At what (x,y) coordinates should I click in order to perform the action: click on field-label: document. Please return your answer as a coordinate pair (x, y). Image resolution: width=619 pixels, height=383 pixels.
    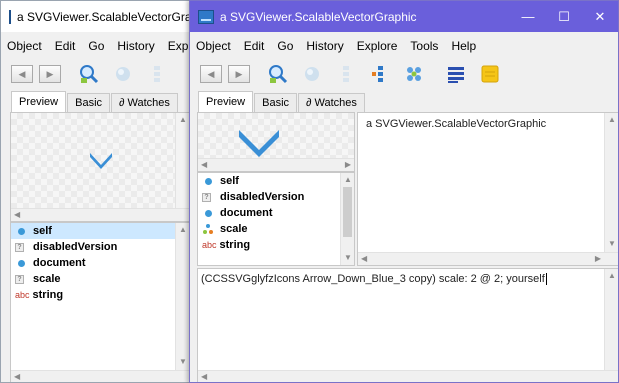
    Looking at the image, I should click on (59, 263).